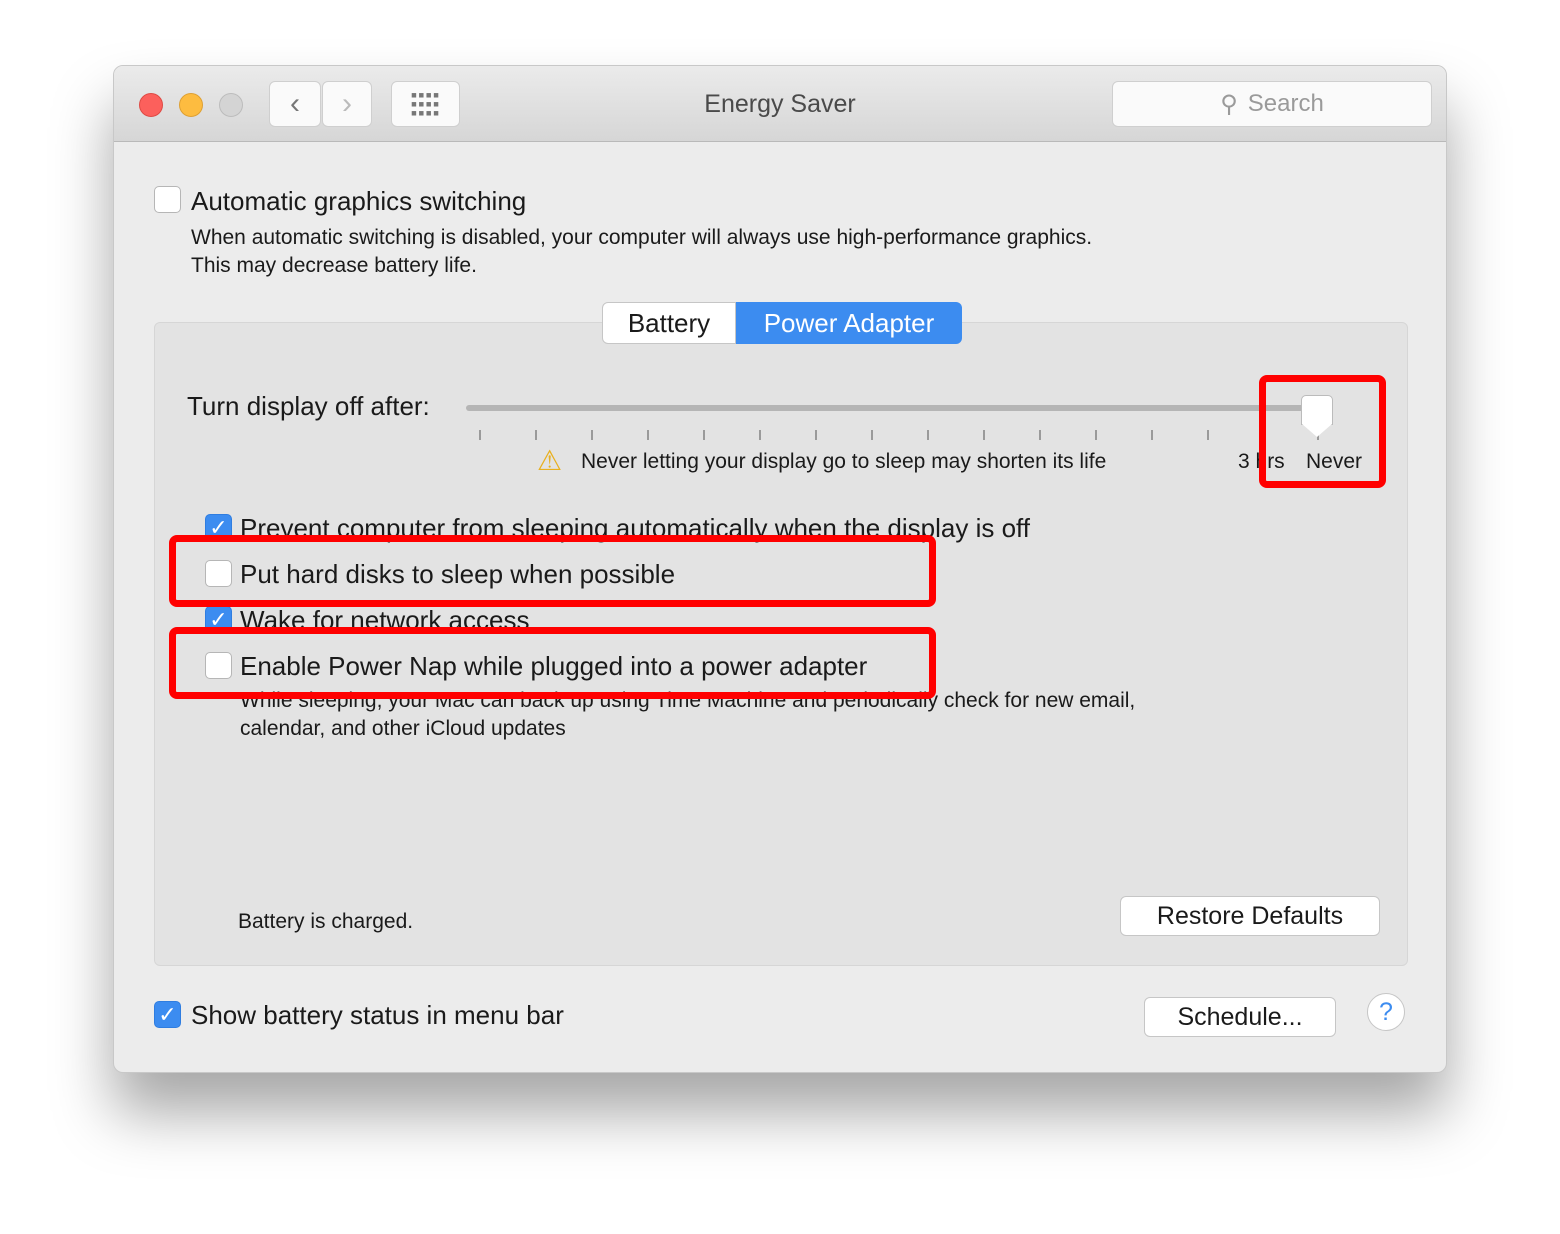 The image size is (1560, 1234). I want to click on tab-power-adapter: Power Adapter, so click(849, 323).